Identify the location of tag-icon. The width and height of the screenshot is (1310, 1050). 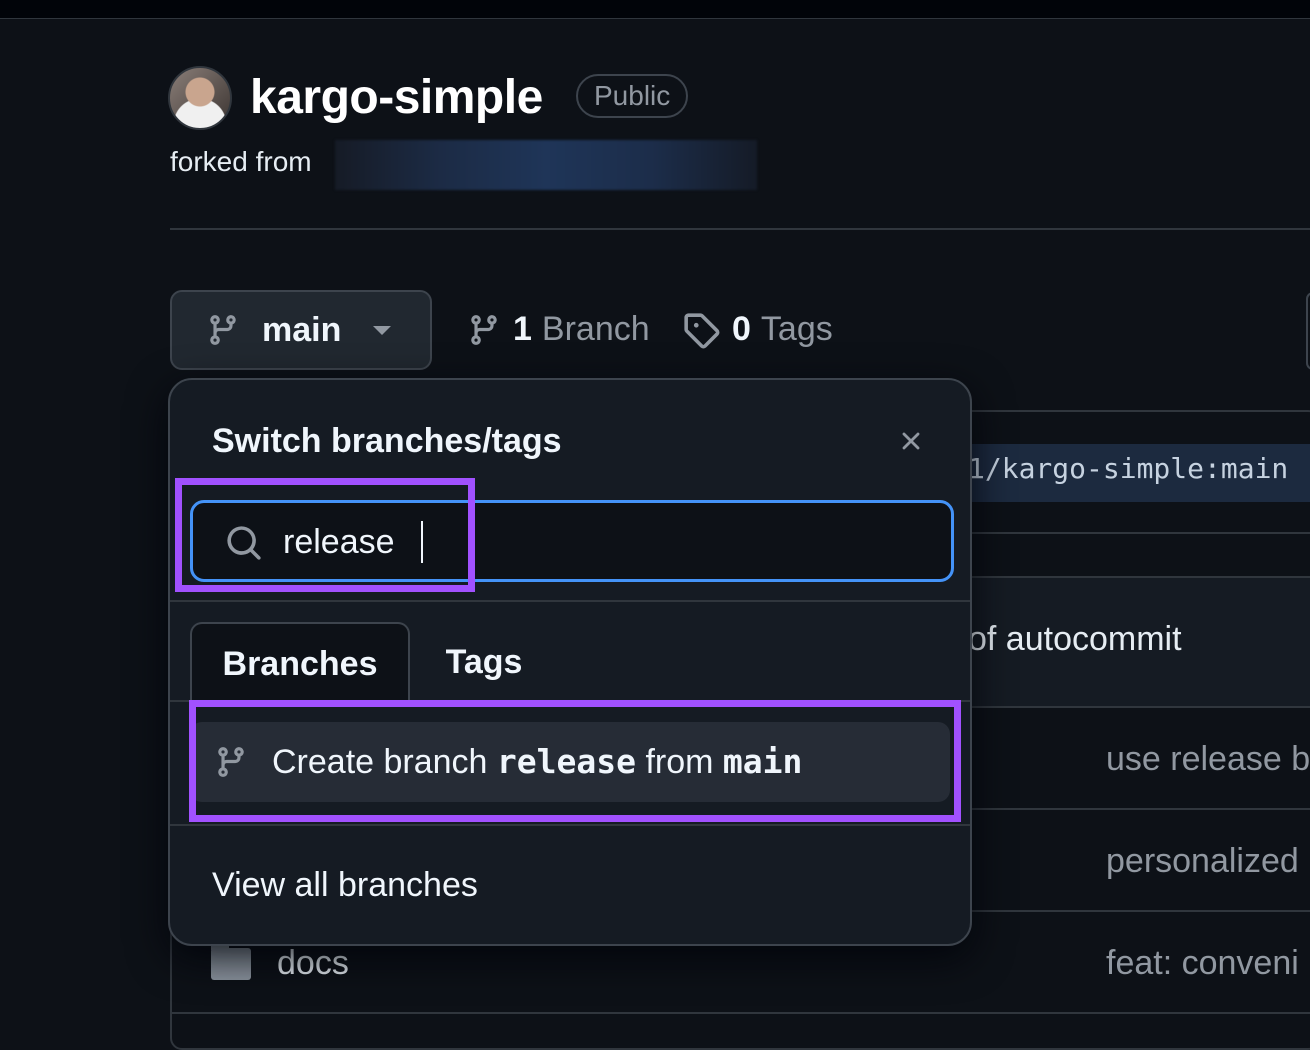
(702, 330).